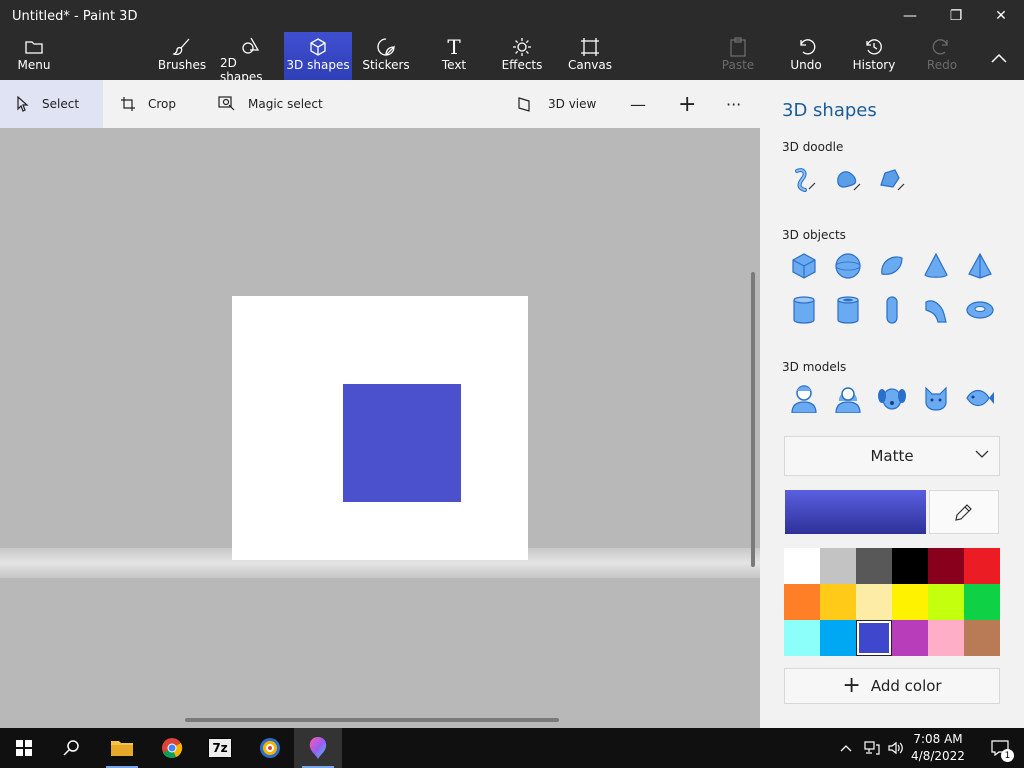 The width and height of the screenshot is (1024, 768). I want to click on show-hidden-icons-button, so click(846, 748).